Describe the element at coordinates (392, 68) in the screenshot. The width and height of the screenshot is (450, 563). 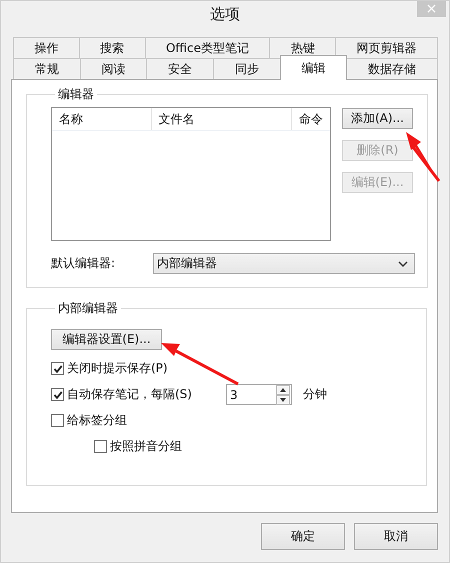
I see `tab: 数据存储` at that location.